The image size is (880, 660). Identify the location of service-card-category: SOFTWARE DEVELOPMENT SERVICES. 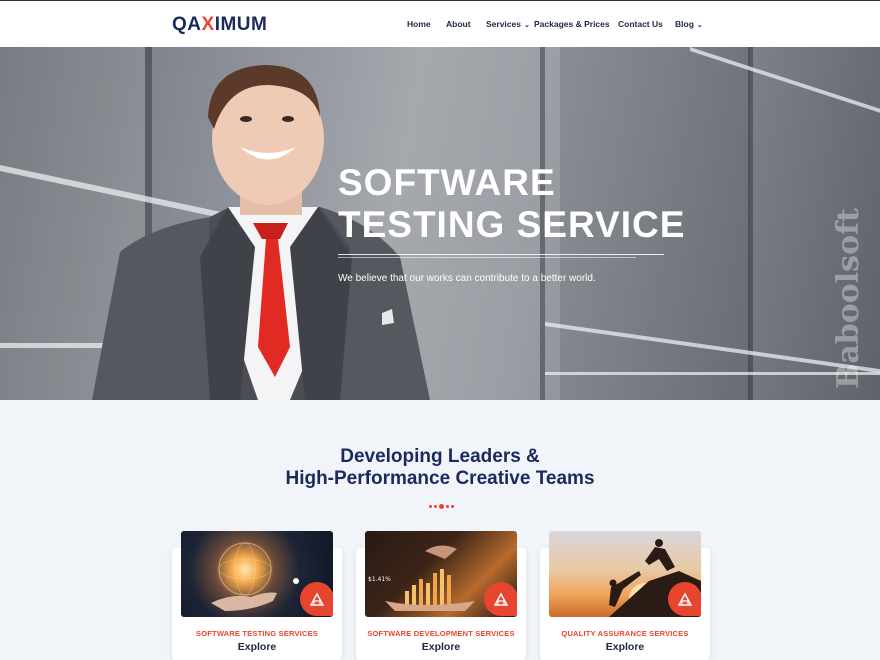
(441, 633).